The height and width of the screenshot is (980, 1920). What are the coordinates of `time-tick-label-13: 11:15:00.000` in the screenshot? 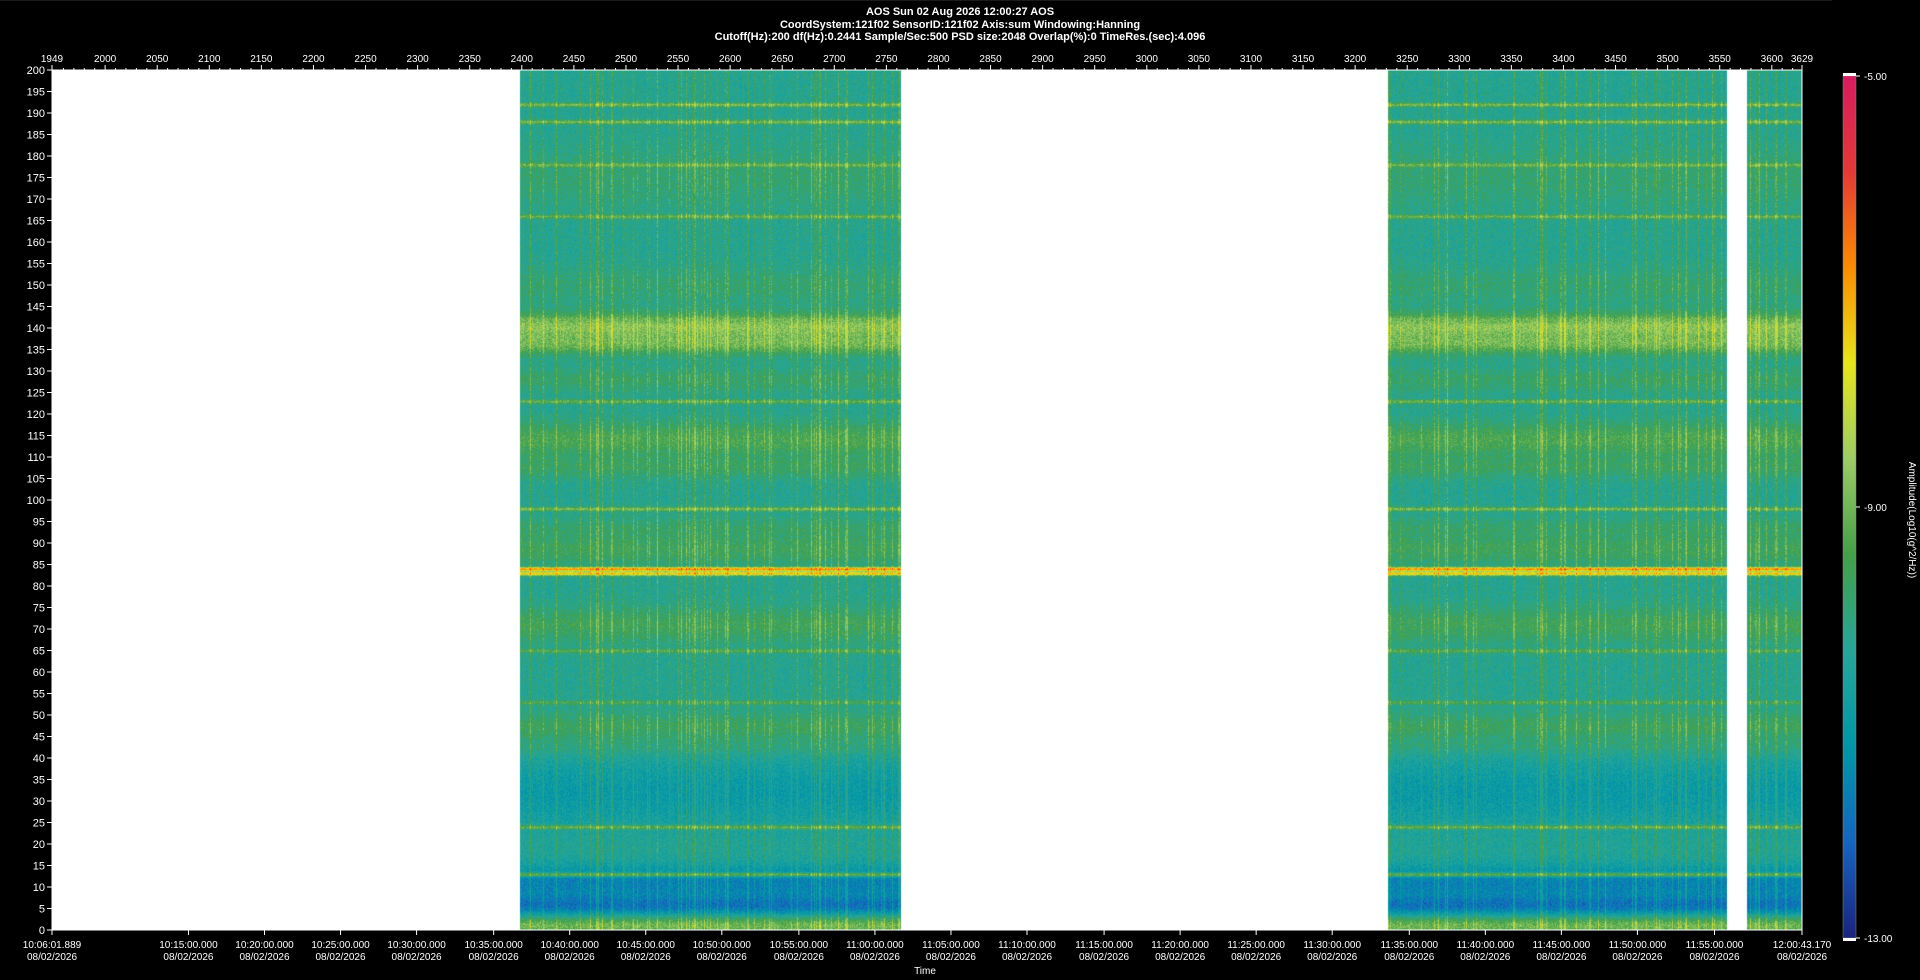 It's located at (1104, 945).